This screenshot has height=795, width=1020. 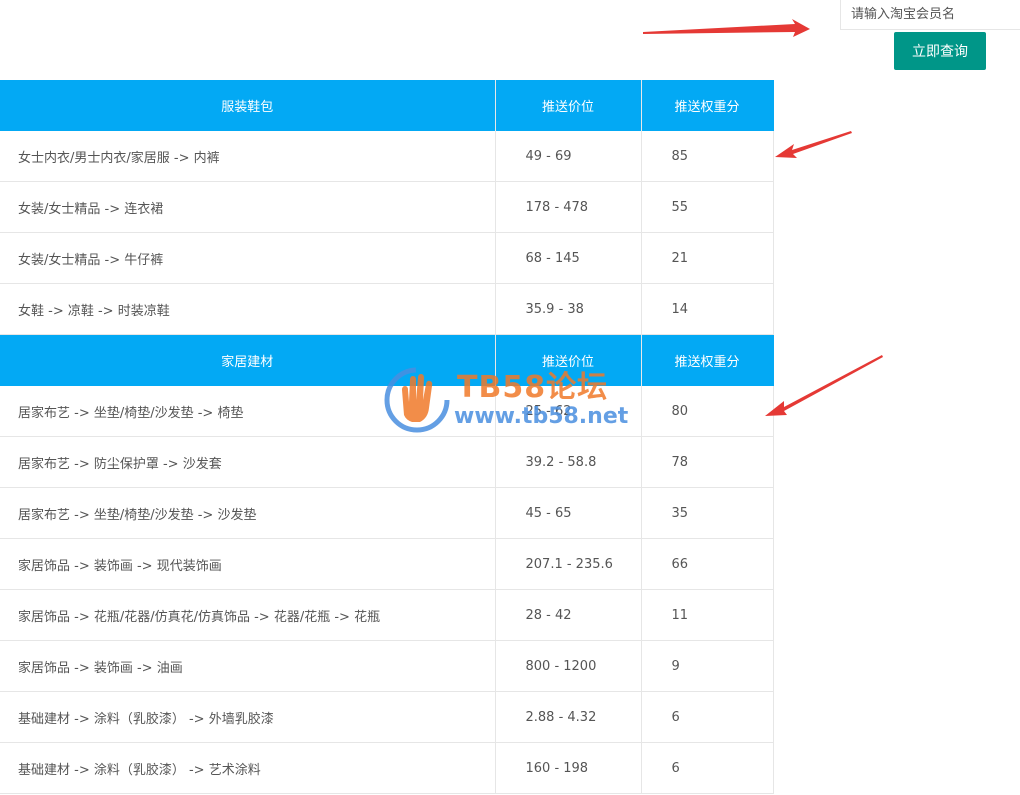 What do you see at coordinates (248, 513) in the screenshot?
I see `category-cell: 居家布艺 -> 坐垫/椅垫/沙发垫 -> 沙发垫` at bounding box center [248, 513].